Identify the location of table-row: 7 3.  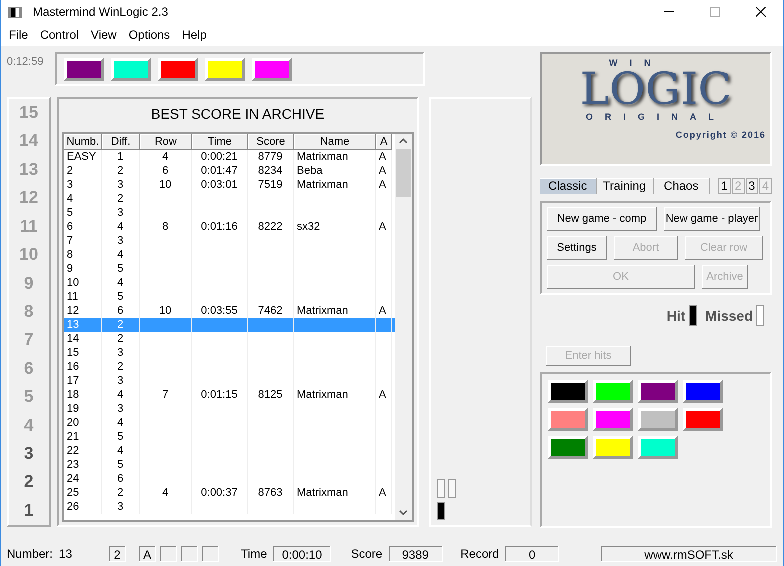
(229, 241).